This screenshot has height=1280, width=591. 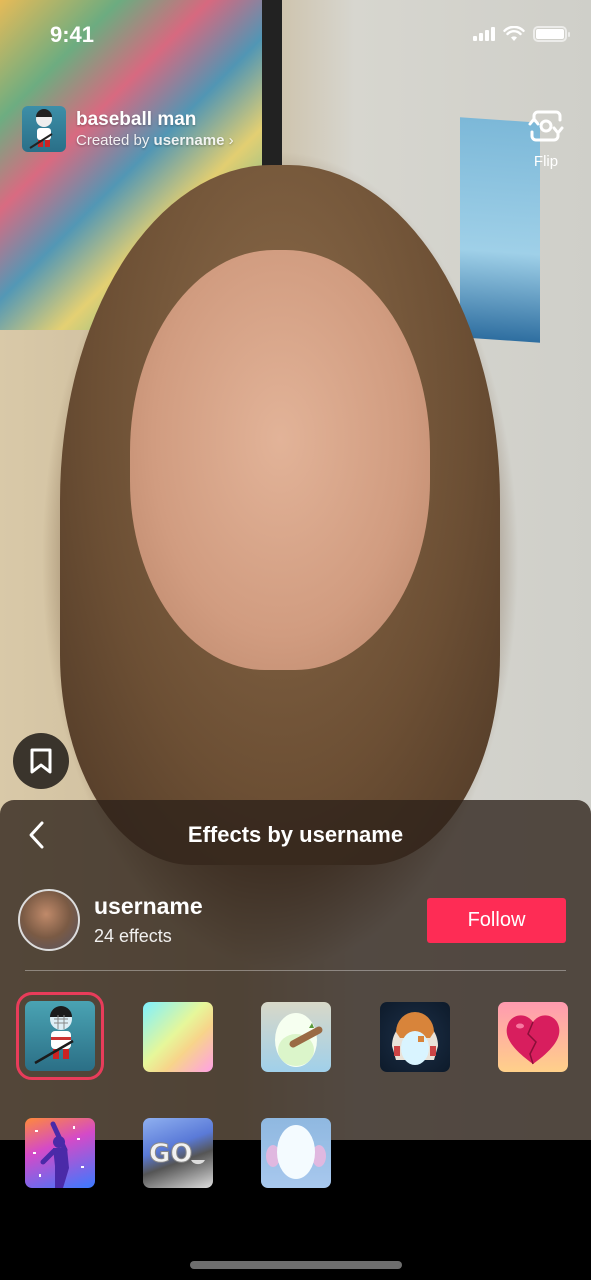 What do you see at coordinates (49, 920) in the screenshot?
I see `avatar` at bounding box center [49, 920].